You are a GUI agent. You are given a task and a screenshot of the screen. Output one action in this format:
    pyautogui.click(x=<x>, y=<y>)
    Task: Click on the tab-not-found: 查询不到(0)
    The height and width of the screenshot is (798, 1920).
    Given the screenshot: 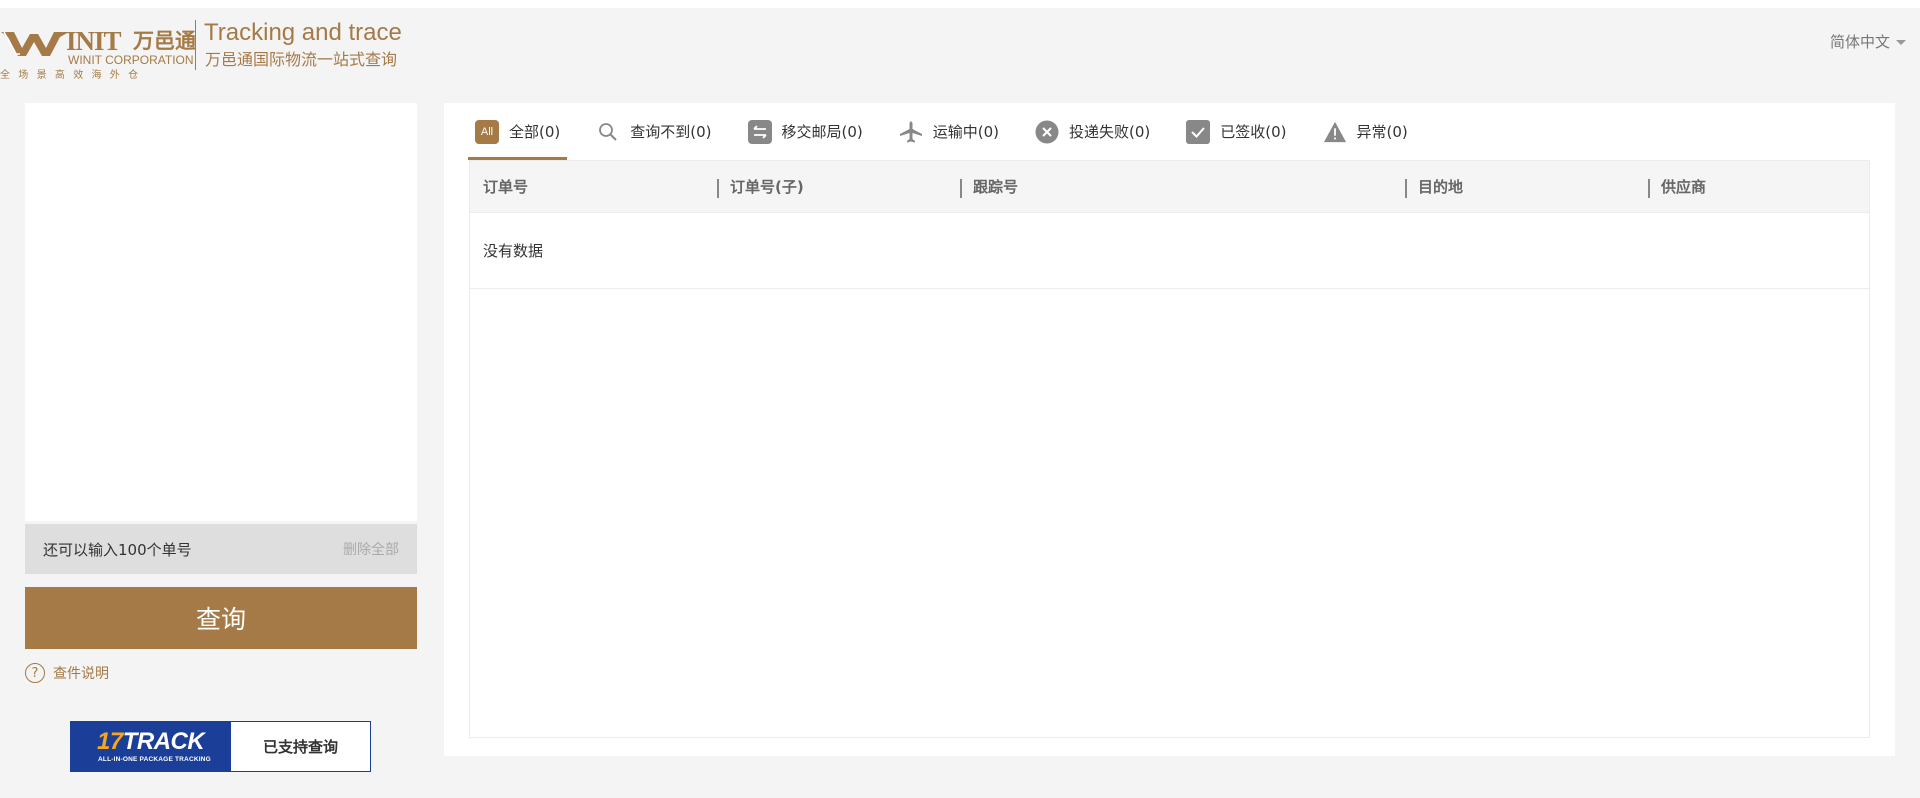 What is the action you would take?
    pyautogui.click(x=653, y=131)
    